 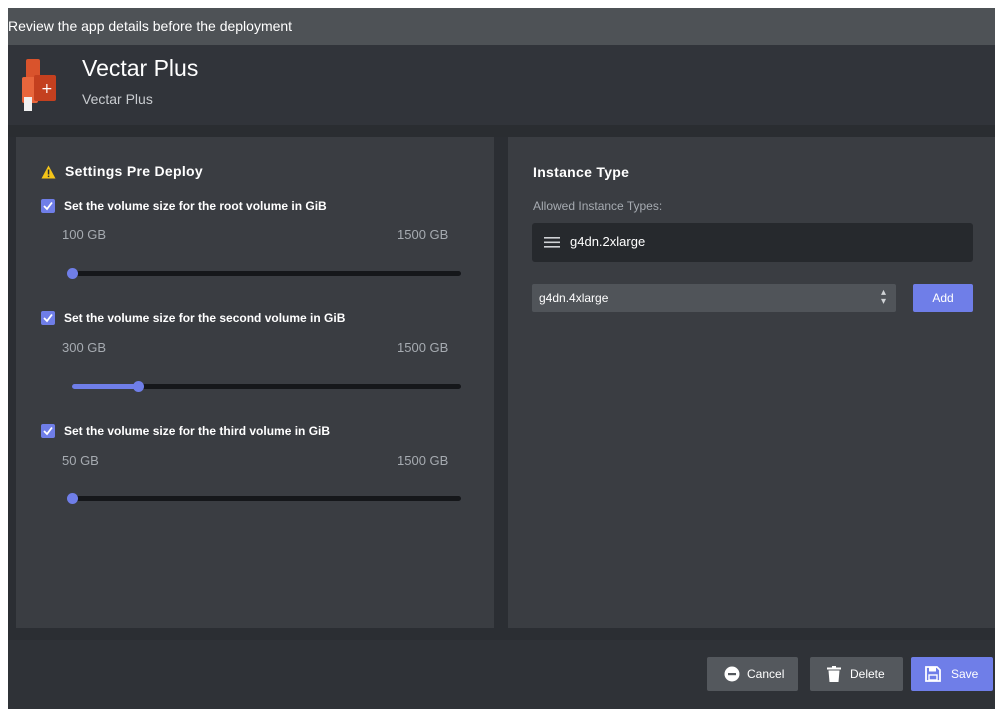 I want to click on delete-label: Delete, so click(x=867, y=674).